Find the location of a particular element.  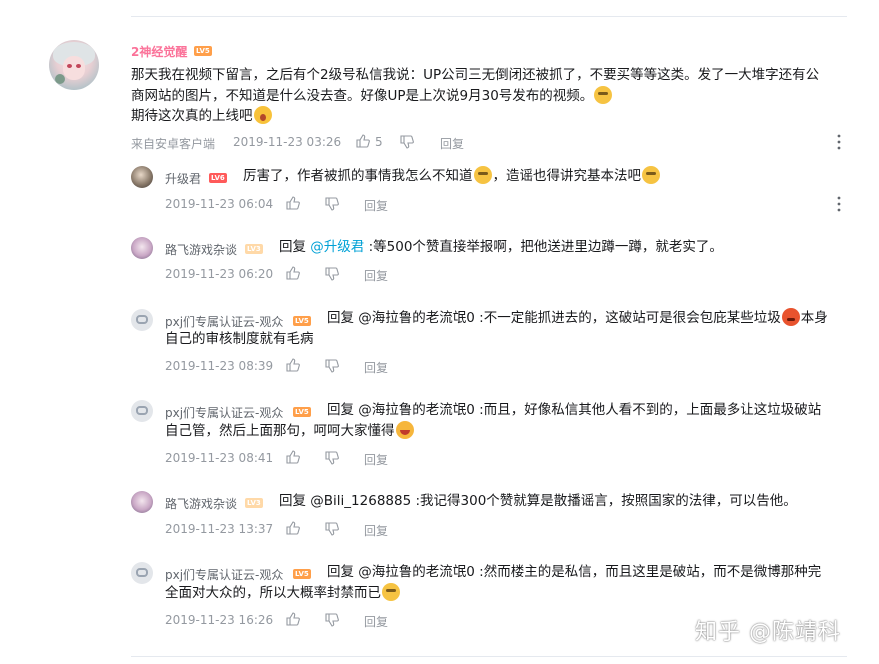

reply-text-segment: :等500个赞直接举报啊，把他送进里边蹲一蹲，就老实了。 is located at coordinates (543, 247).